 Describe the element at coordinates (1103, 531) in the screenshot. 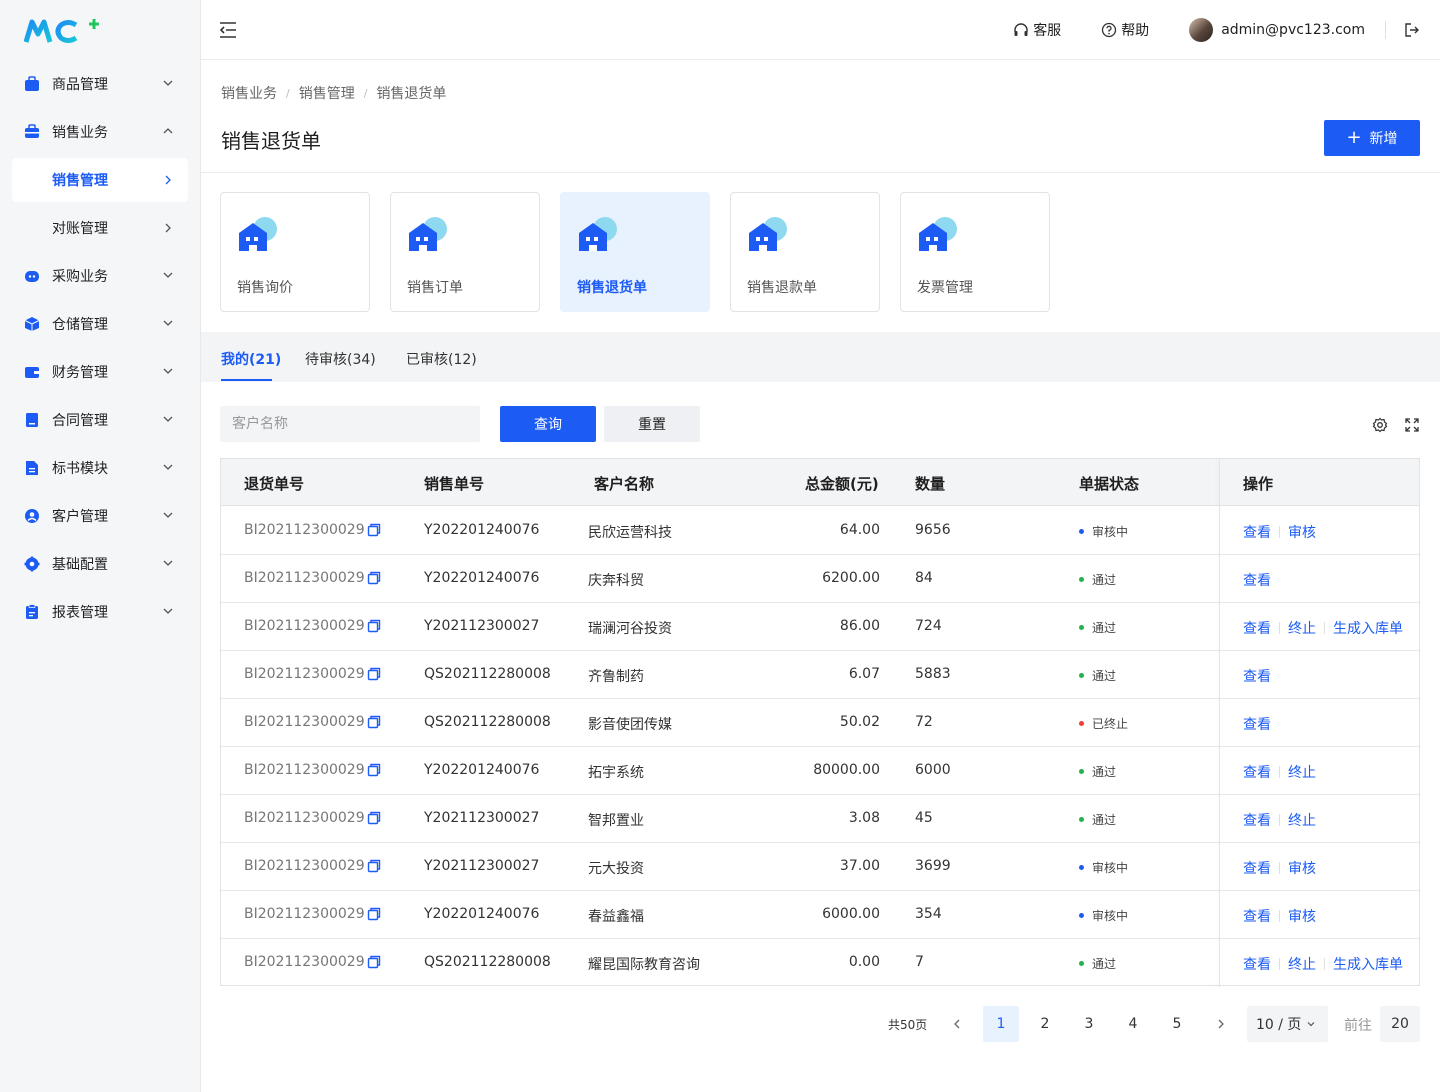

I see `status-badge: 审核中` at that location.